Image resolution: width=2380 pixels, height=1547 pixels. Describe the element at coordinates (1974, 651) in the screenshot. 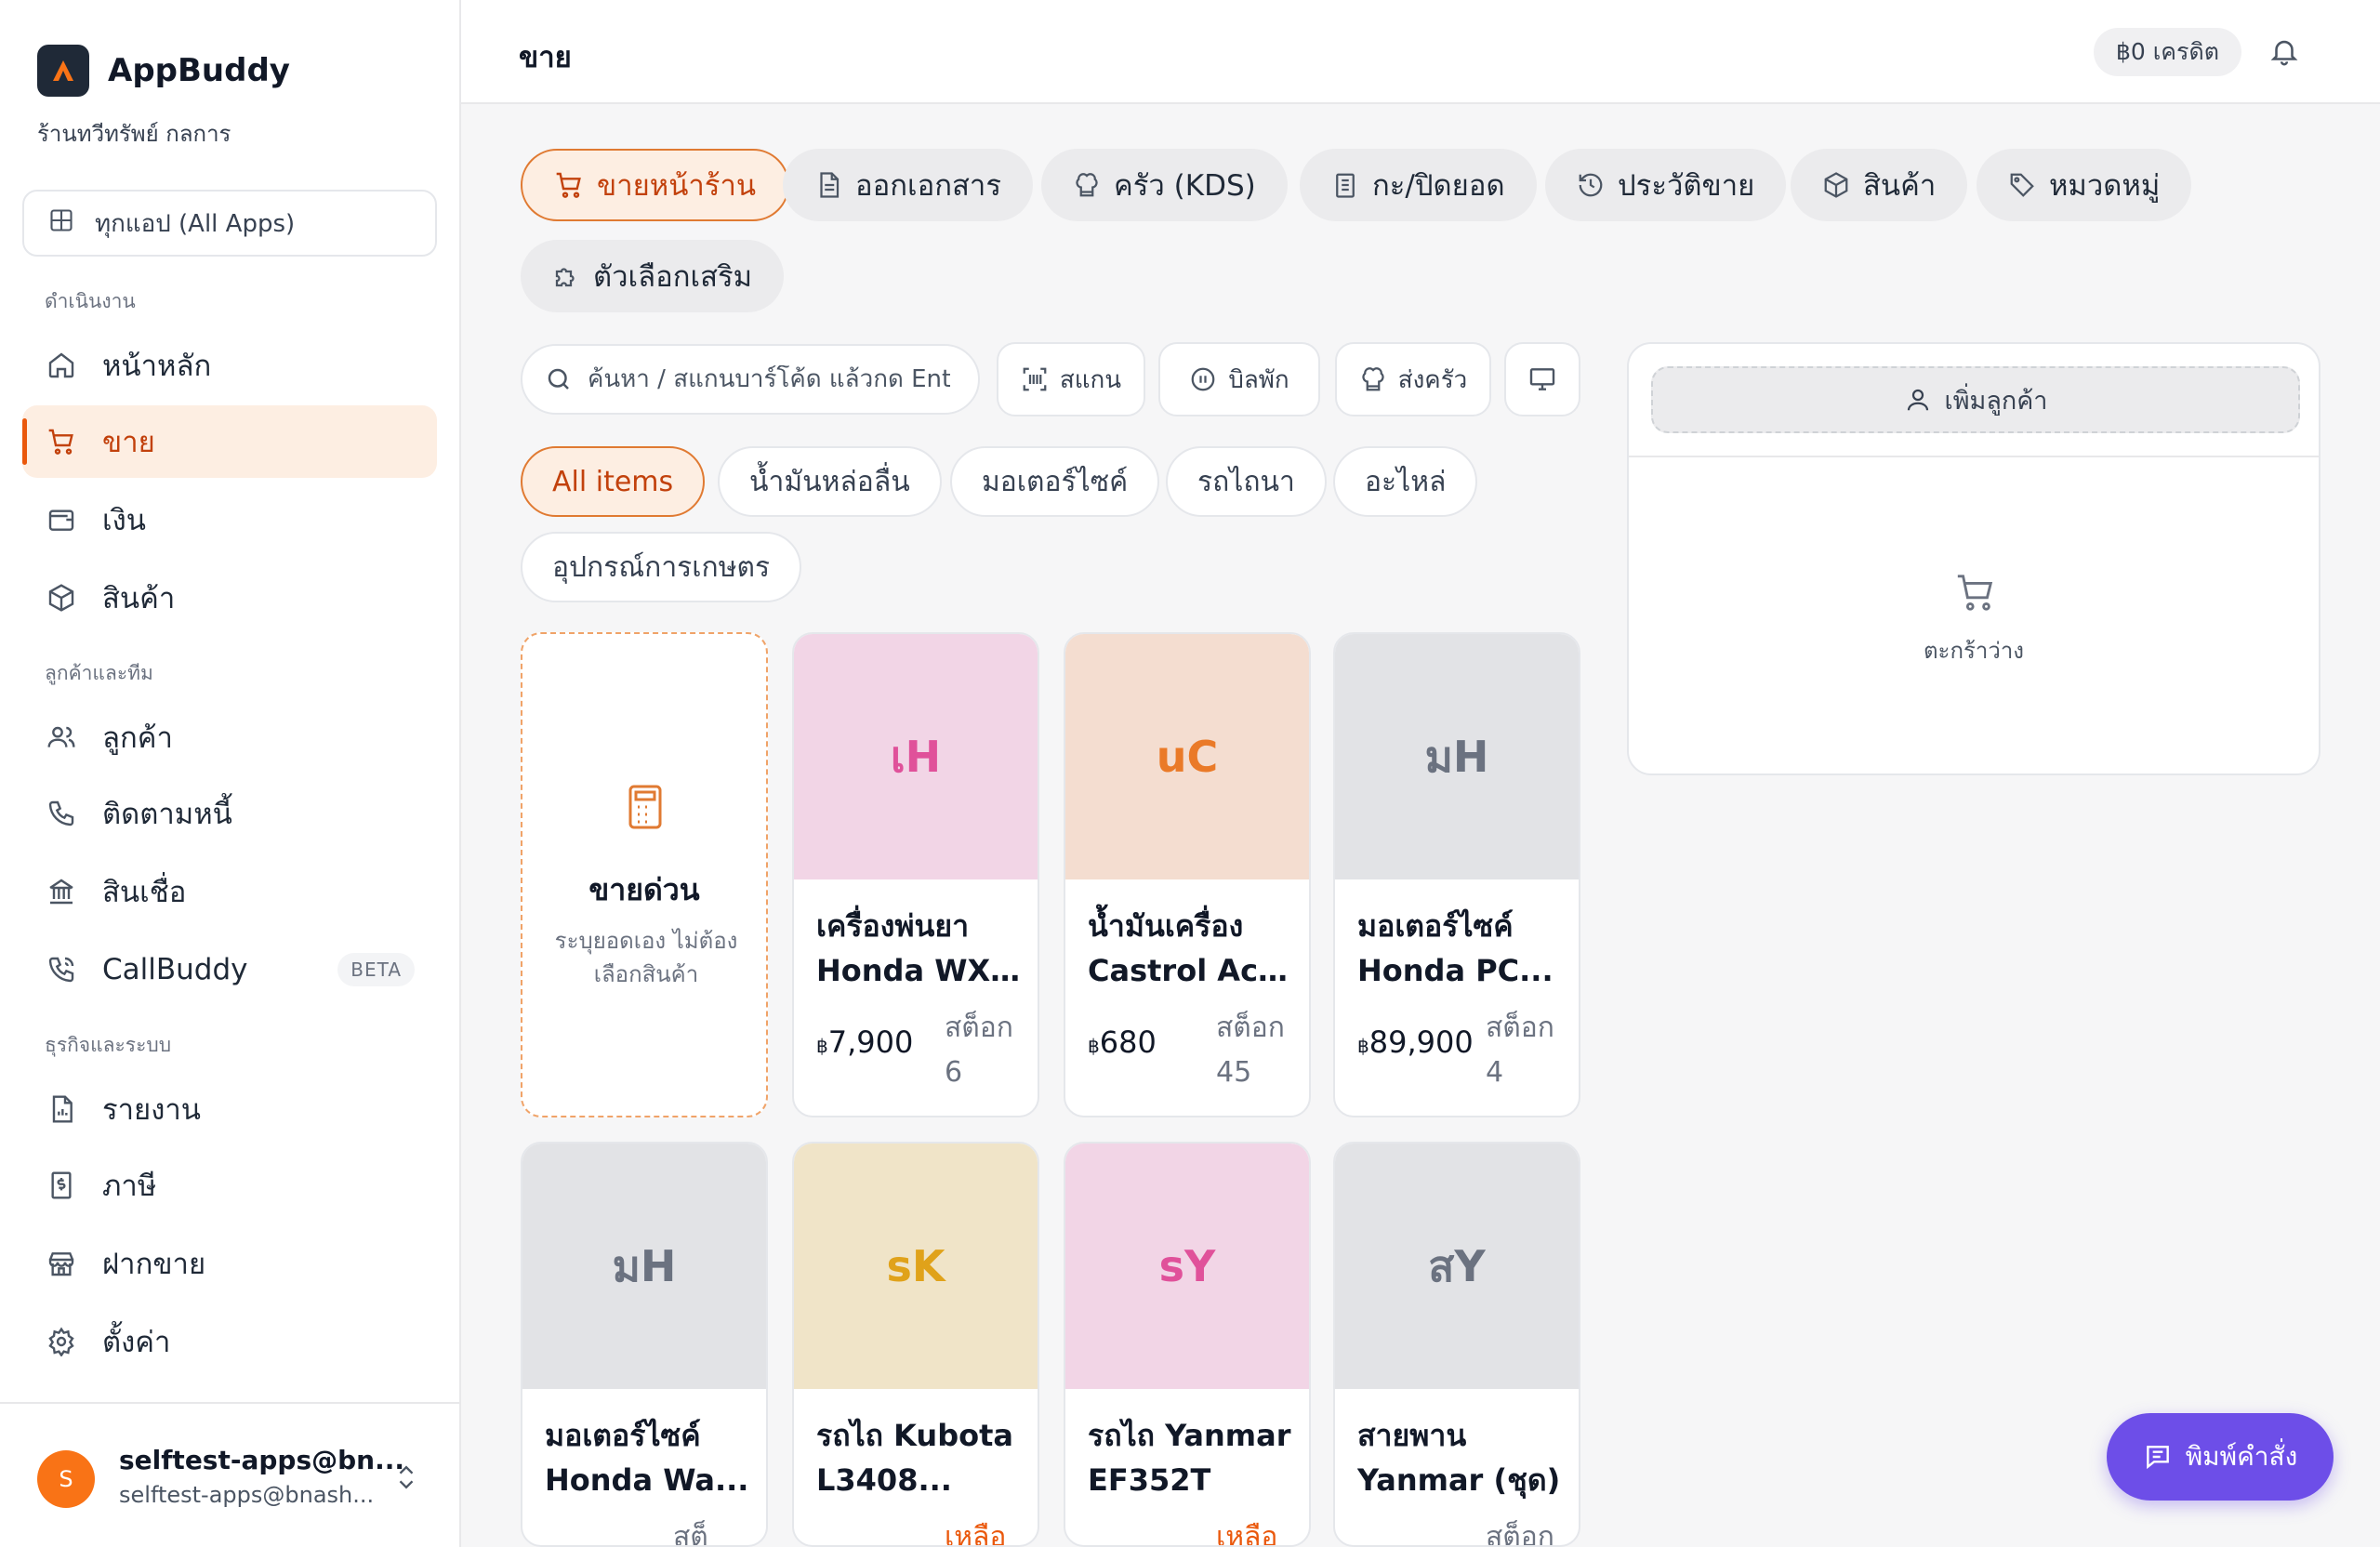

I see `cart-empty-text: ตะกร้าว่าง` at that location.